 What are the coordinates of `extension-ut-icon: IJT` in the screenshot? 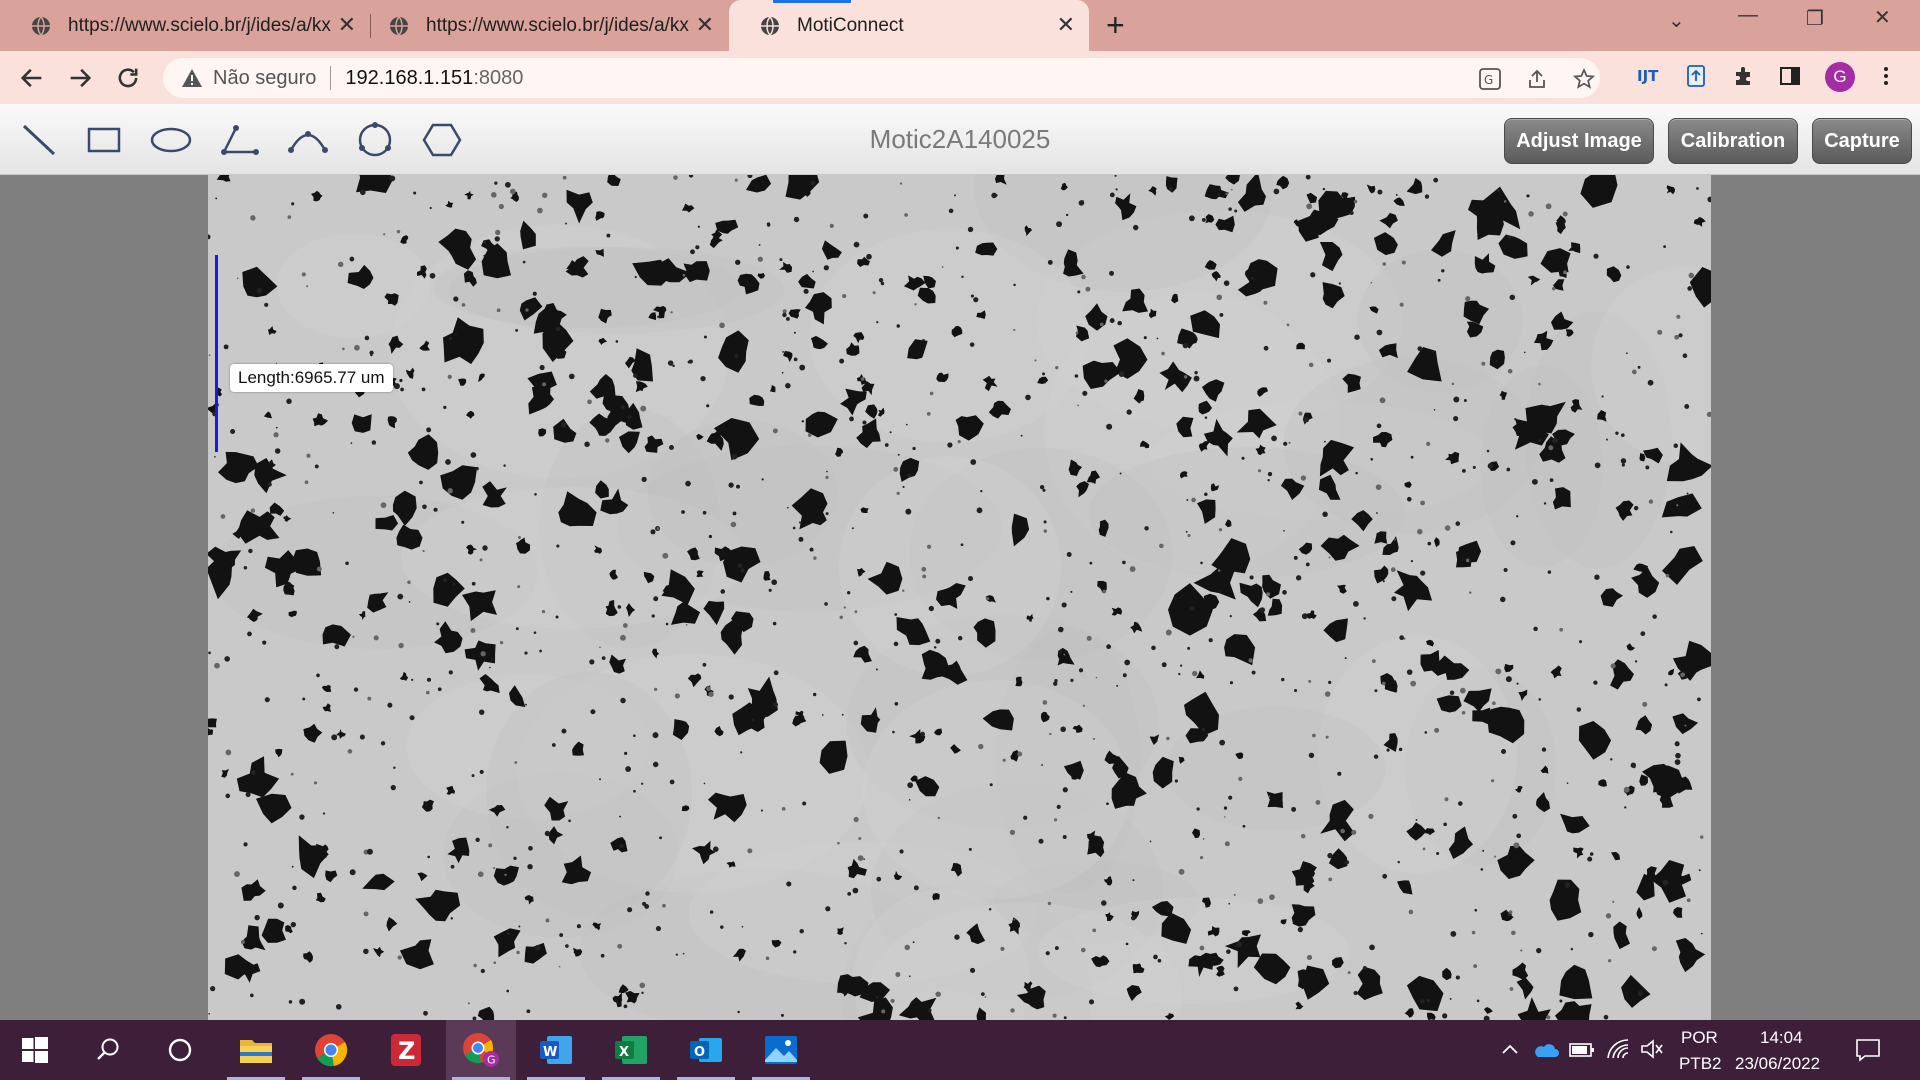 It's located at (1648, 76).